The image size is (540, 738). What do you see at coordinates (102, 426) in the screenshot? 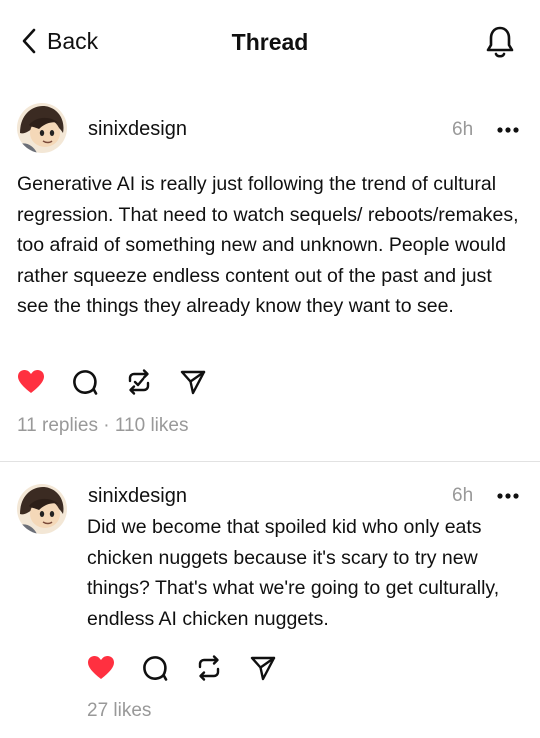
I see `post-stats: 11 replies · 110 likes` at bounding box center [102, 426].